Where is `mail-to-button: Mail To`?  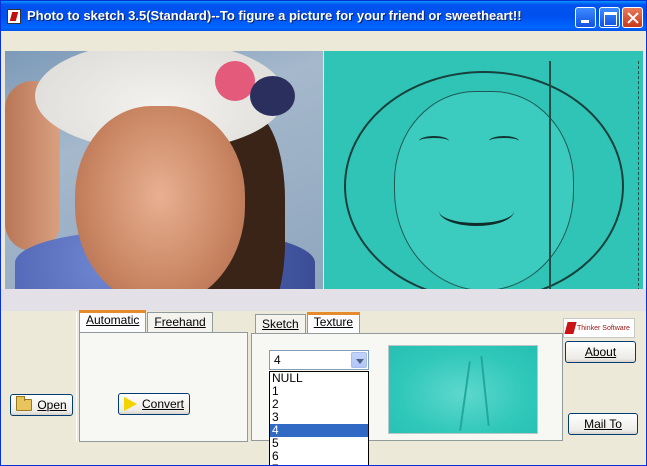
mail-to-button: Mail To is located at coordinates (603, 424).